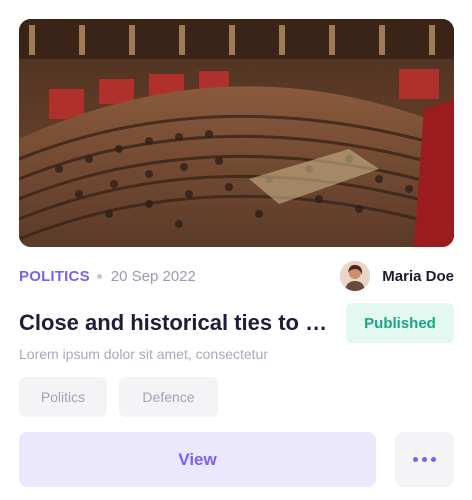  Describe the element at coordinates (168, 397) in the screenshot. I see `tag-defence: Defence` at that location.